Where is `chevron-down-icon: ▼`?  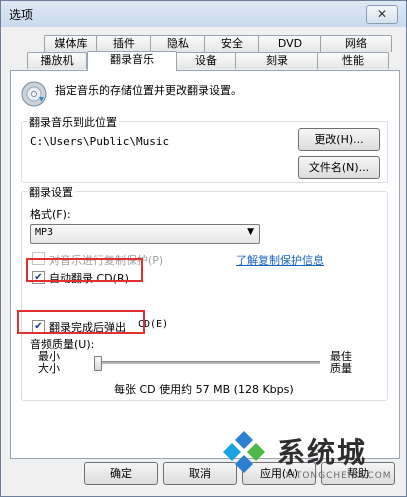 chevron-down-icon: ▼ is located at coordinates (250, 232).